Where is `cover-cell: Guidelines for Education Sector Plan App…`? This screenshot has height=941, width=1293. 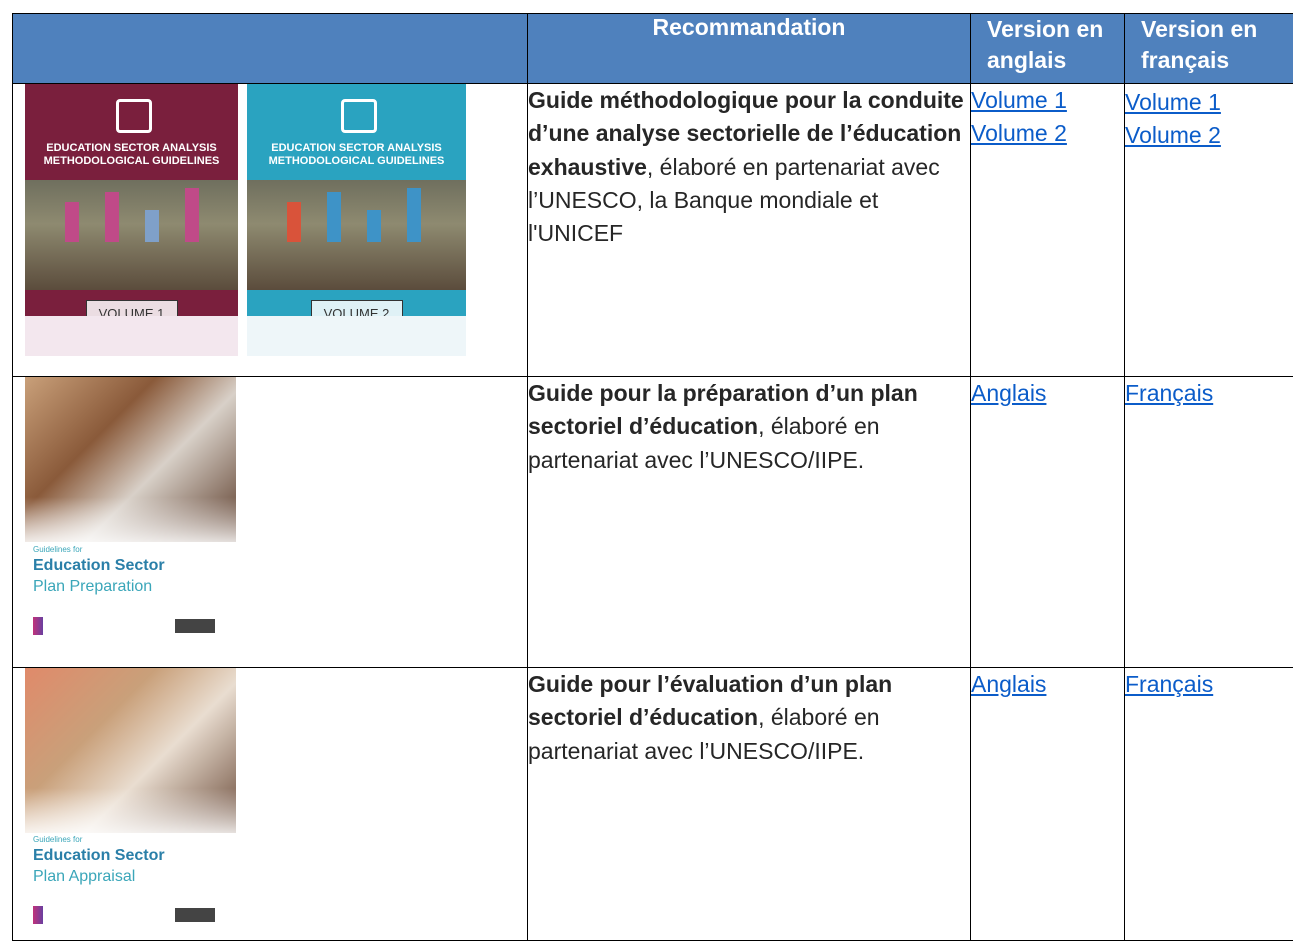 cover-cell: Guidelines for Education Sector Plan App… is located at coordinates (270, 804).